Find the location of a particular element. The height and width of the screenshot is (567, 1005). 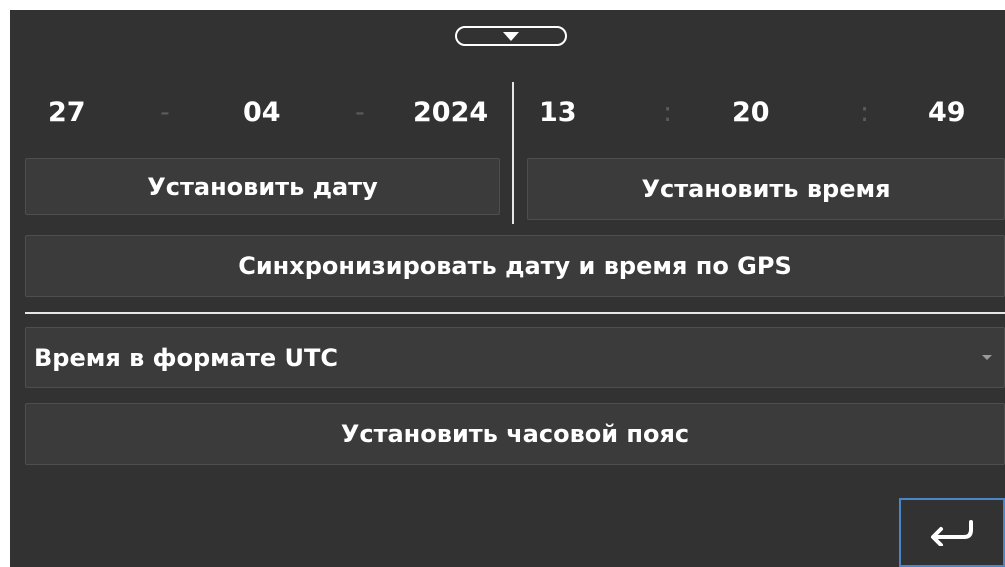

time-hours-value: 13 is located at coordinates (558, 113).